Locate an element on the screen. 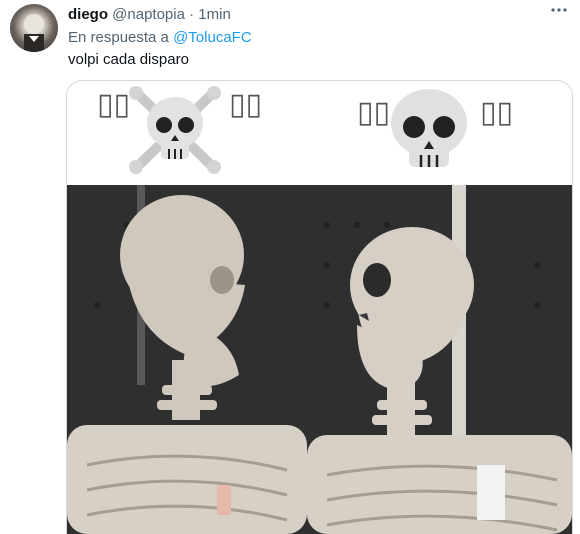 This screenshot has height=534, width=580. tweet-text: volpi cada disparo is located at coordinates (128, 59).